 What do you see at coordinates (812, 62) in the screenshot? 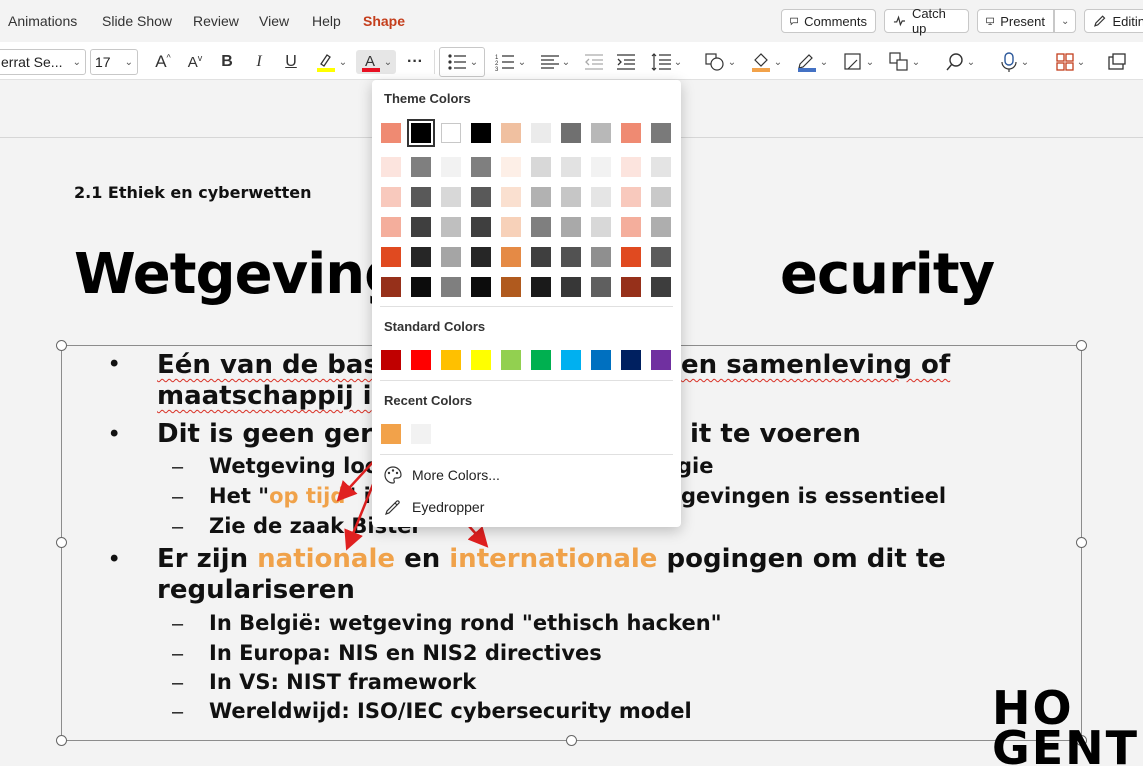
I see `shape-outline-button: ⌄` at bounding box center [812, 62].